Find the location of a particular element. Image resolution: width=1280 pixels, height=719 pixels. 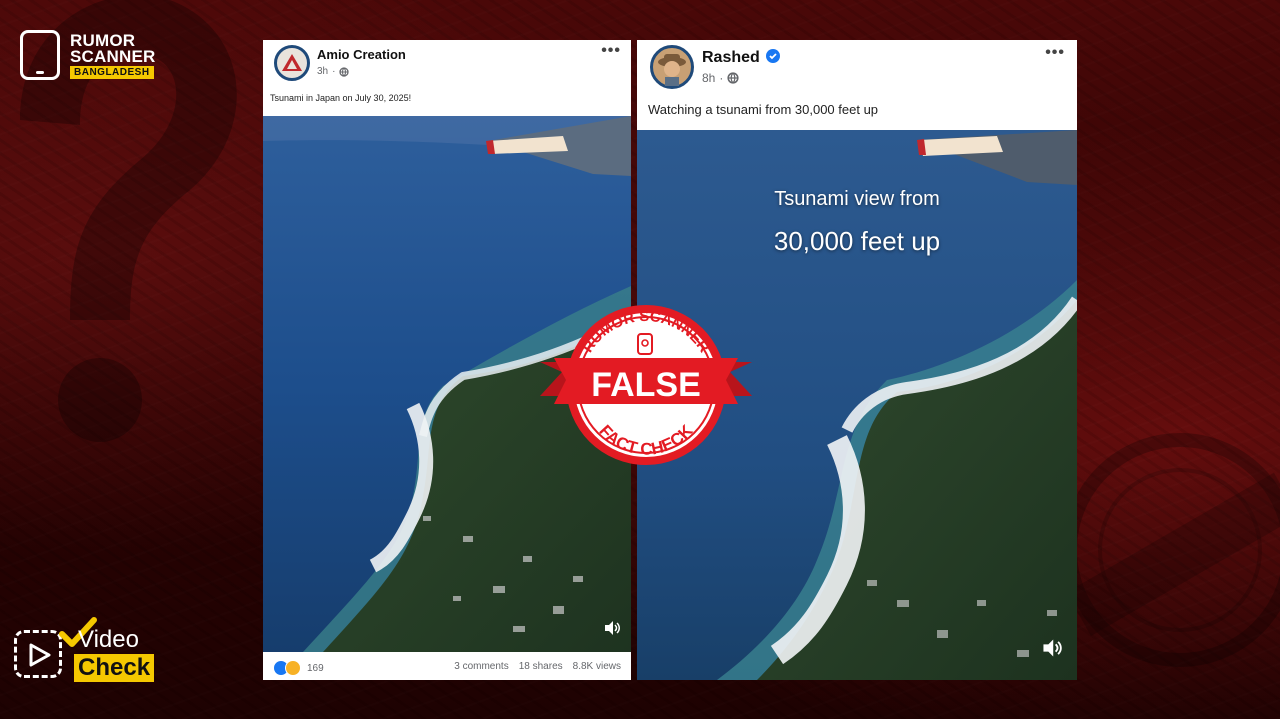

post-caption: Watching a tsunami from 30,000 feet up is located at coordinates (763, 109).